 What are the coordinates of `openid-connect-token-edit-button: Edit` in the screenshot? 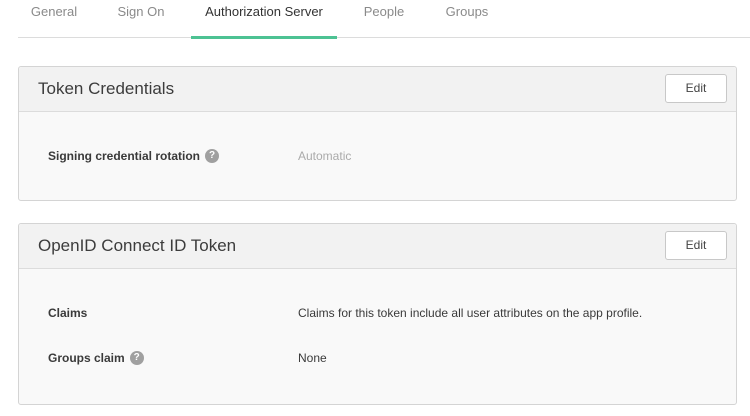 It's located at (696, 245).